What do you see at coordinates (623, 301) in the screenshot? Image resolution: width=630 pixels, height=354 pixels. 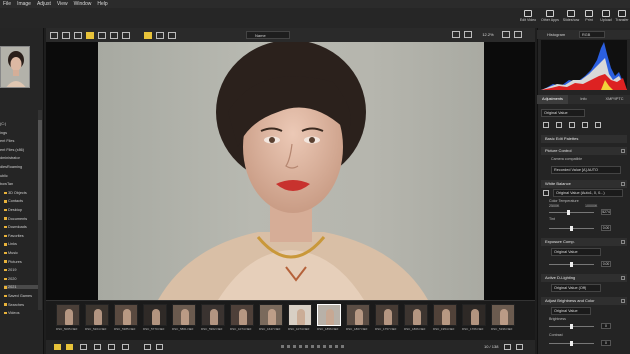 I see `brightness-color-checkbox` at bounding box center [623, 301].